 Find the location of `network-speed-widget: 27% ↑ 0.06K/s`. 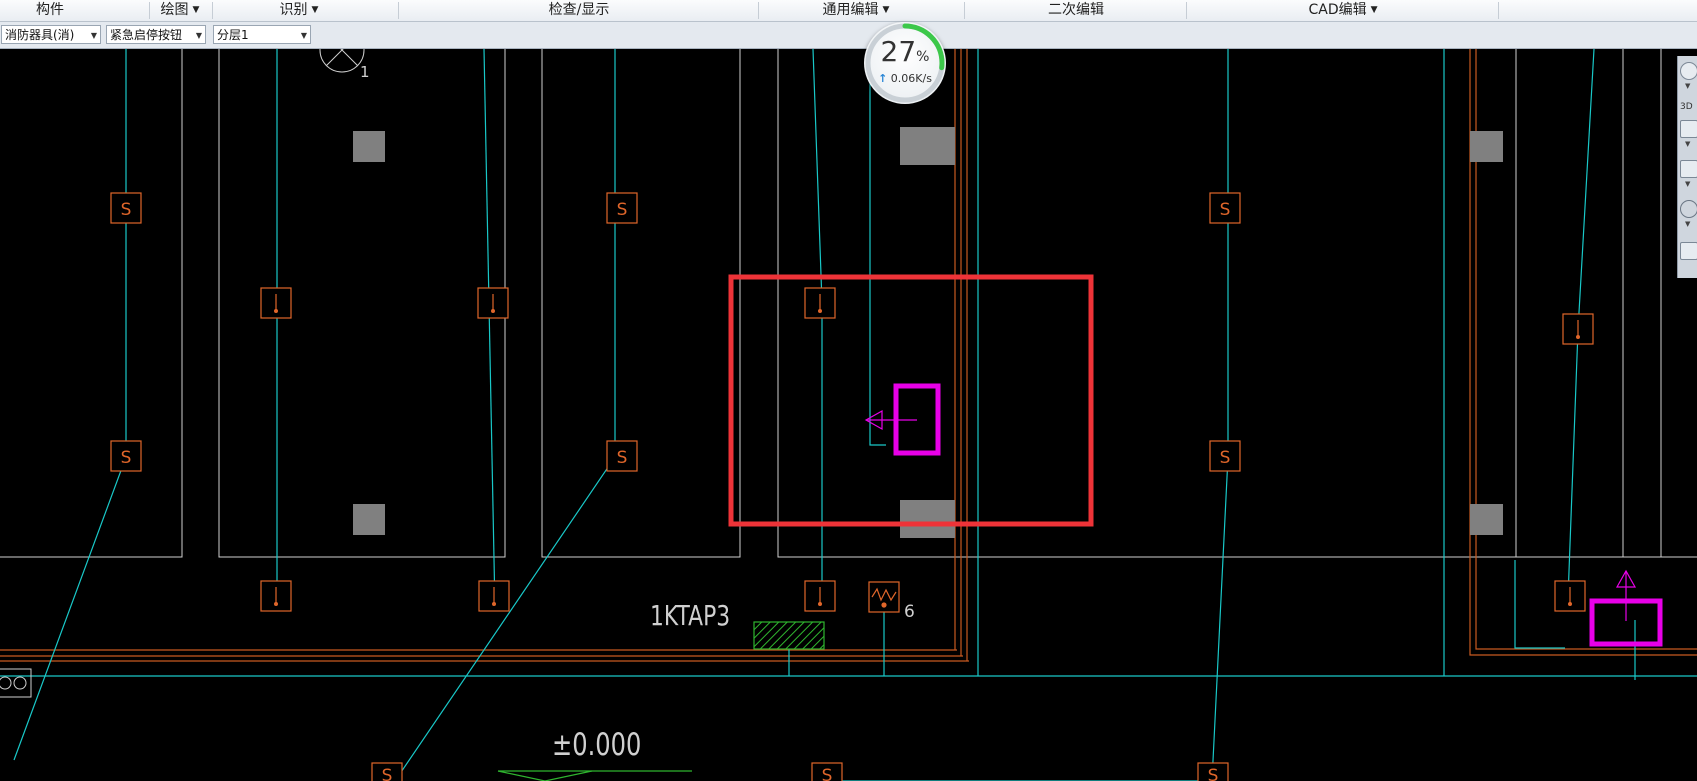

network-speed-widget: 27% ↑ 0.06K/s is located at coordinates (905, 63).